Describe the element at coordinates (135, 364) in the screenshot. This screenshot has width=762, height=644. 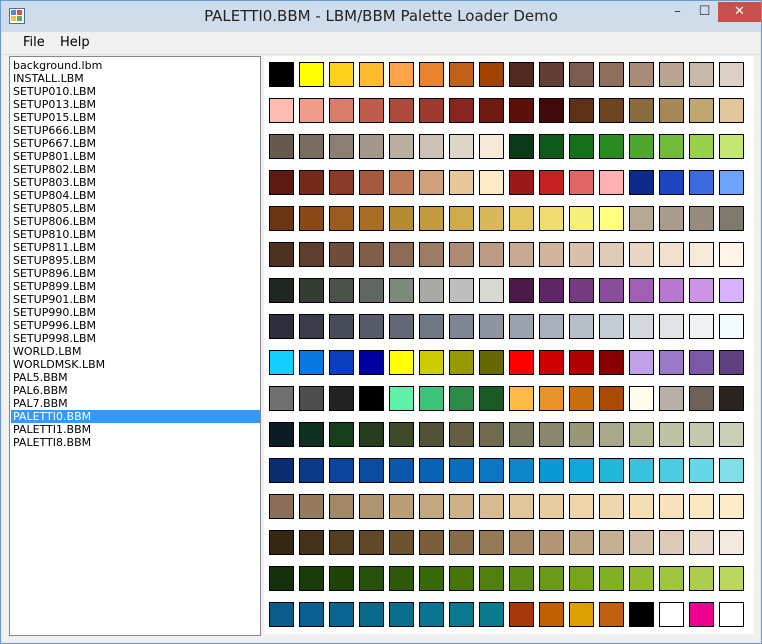
I see `list-item: WORLDMSK.LBM` at that location.